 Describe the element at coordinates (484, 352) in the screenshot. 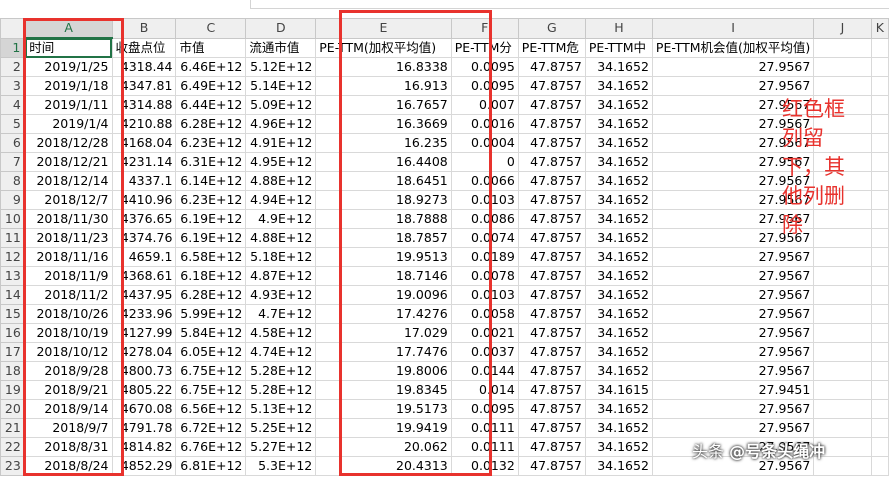

I see `cell: 0.0037` at that location.